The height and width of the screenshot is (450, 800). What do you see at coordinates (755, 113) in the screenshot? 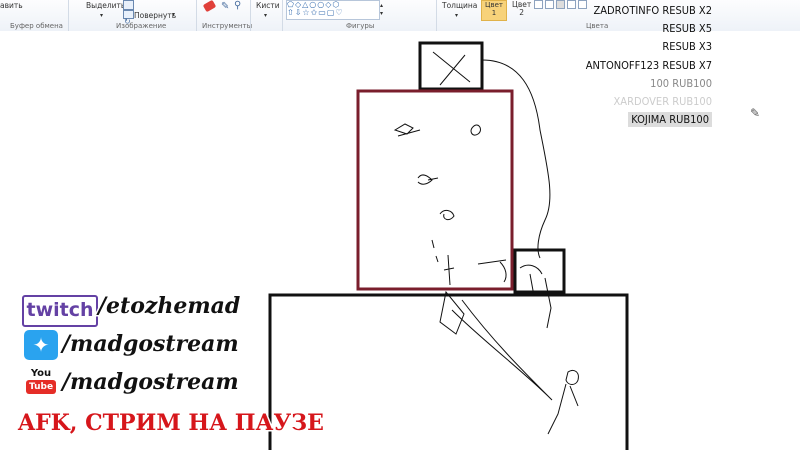
I see `pencil-cursor-icon: ✎` at bounding box center [755, 113].